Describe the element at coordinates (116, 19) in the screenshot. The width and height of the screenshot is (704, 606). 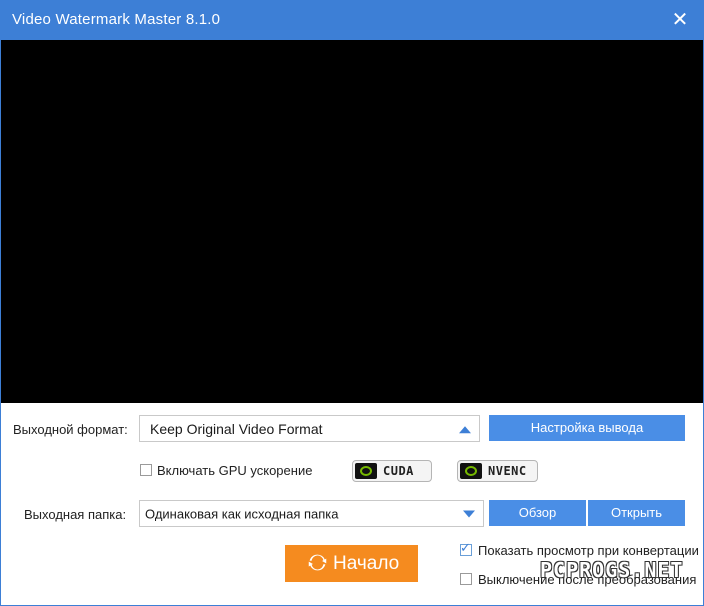
I see `window-title: Video Watermark Master 8.1.0` at that location.